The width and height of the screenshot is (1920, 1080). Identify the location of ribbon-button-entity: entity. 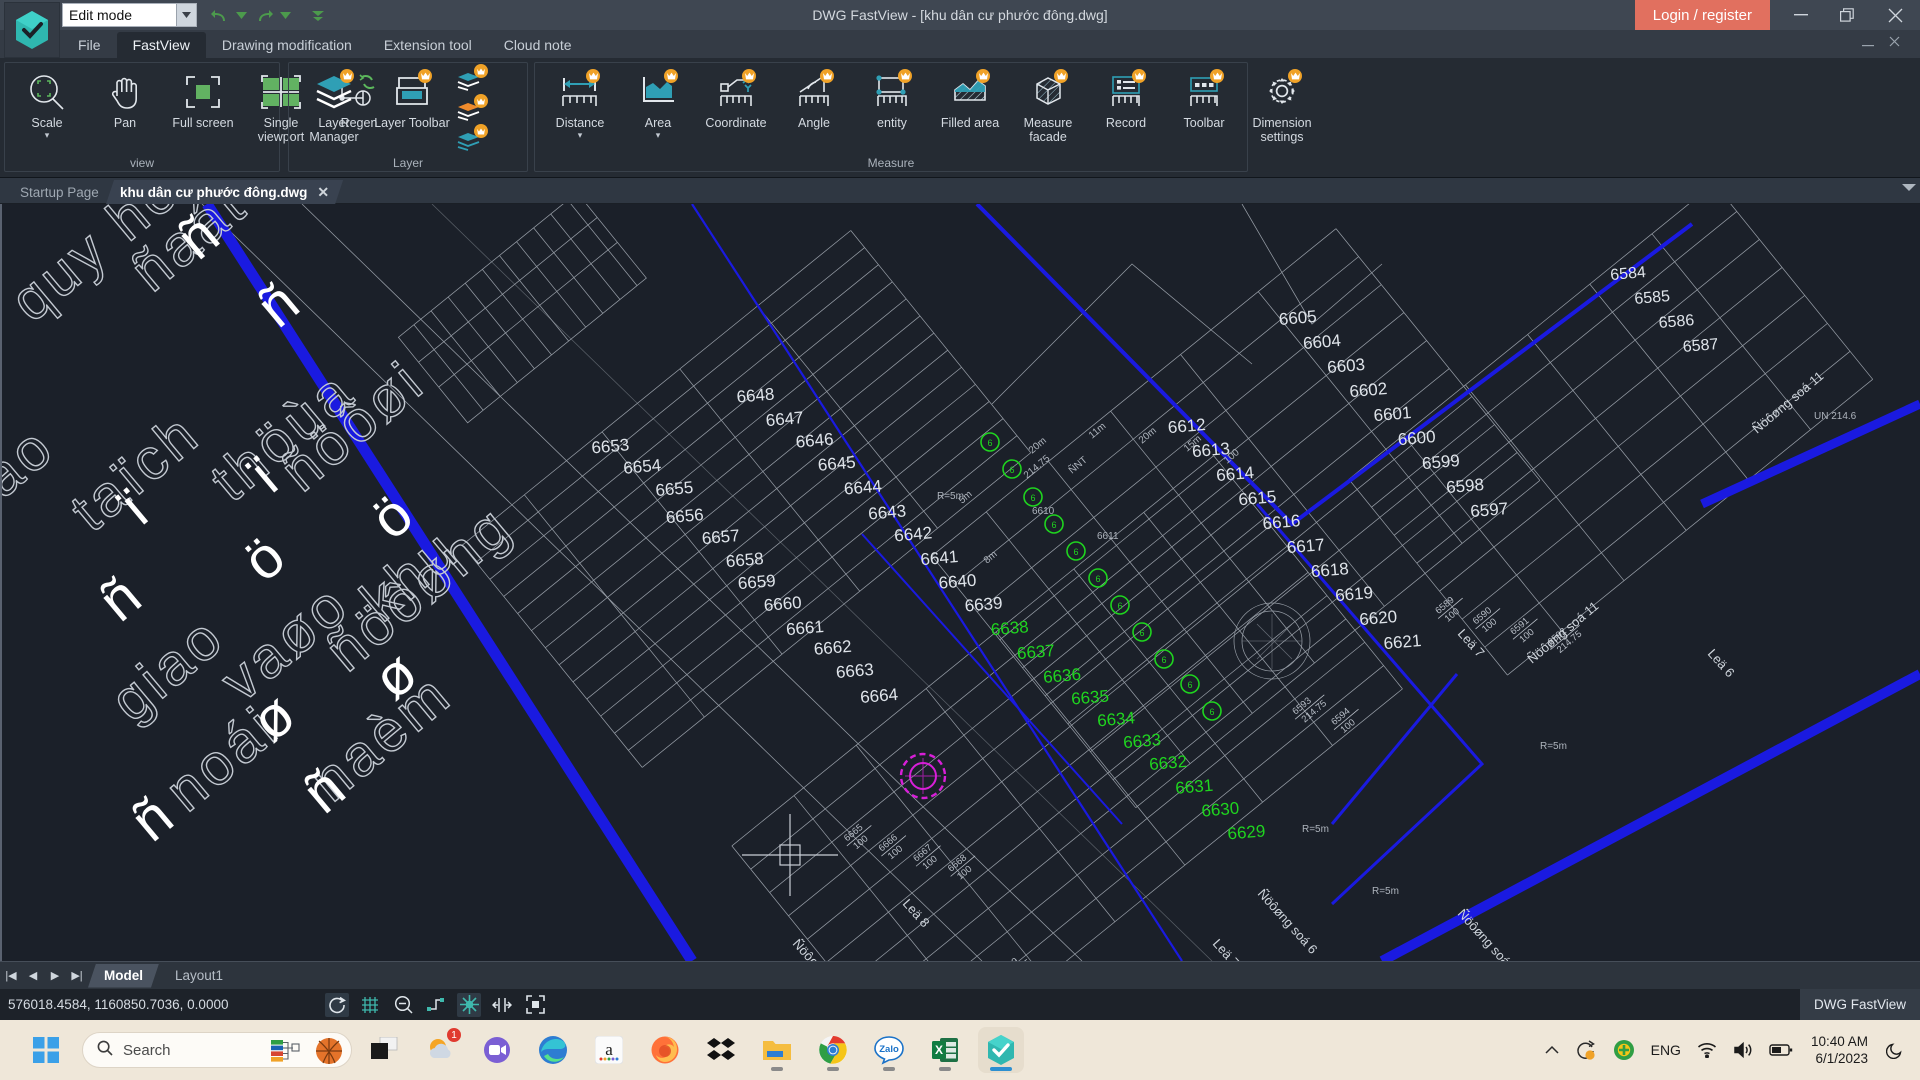
(892, 98).